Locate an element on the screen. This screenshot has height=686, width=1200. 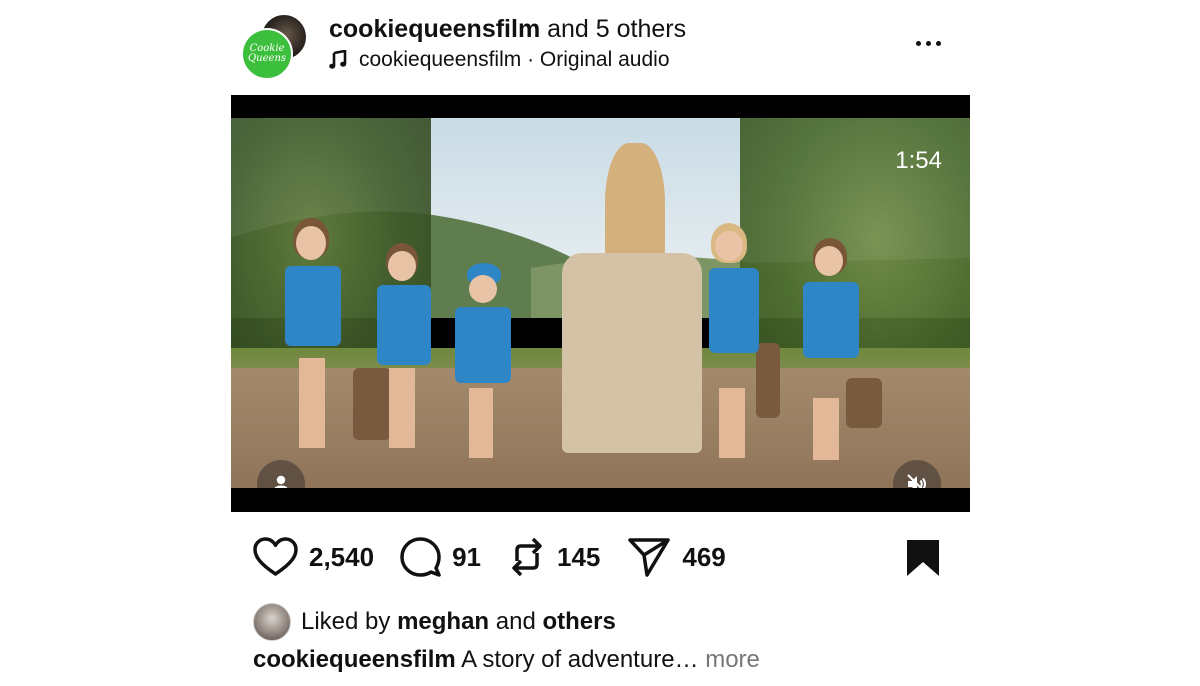
speaker-muted-icon is located at coordinates (916, 481).